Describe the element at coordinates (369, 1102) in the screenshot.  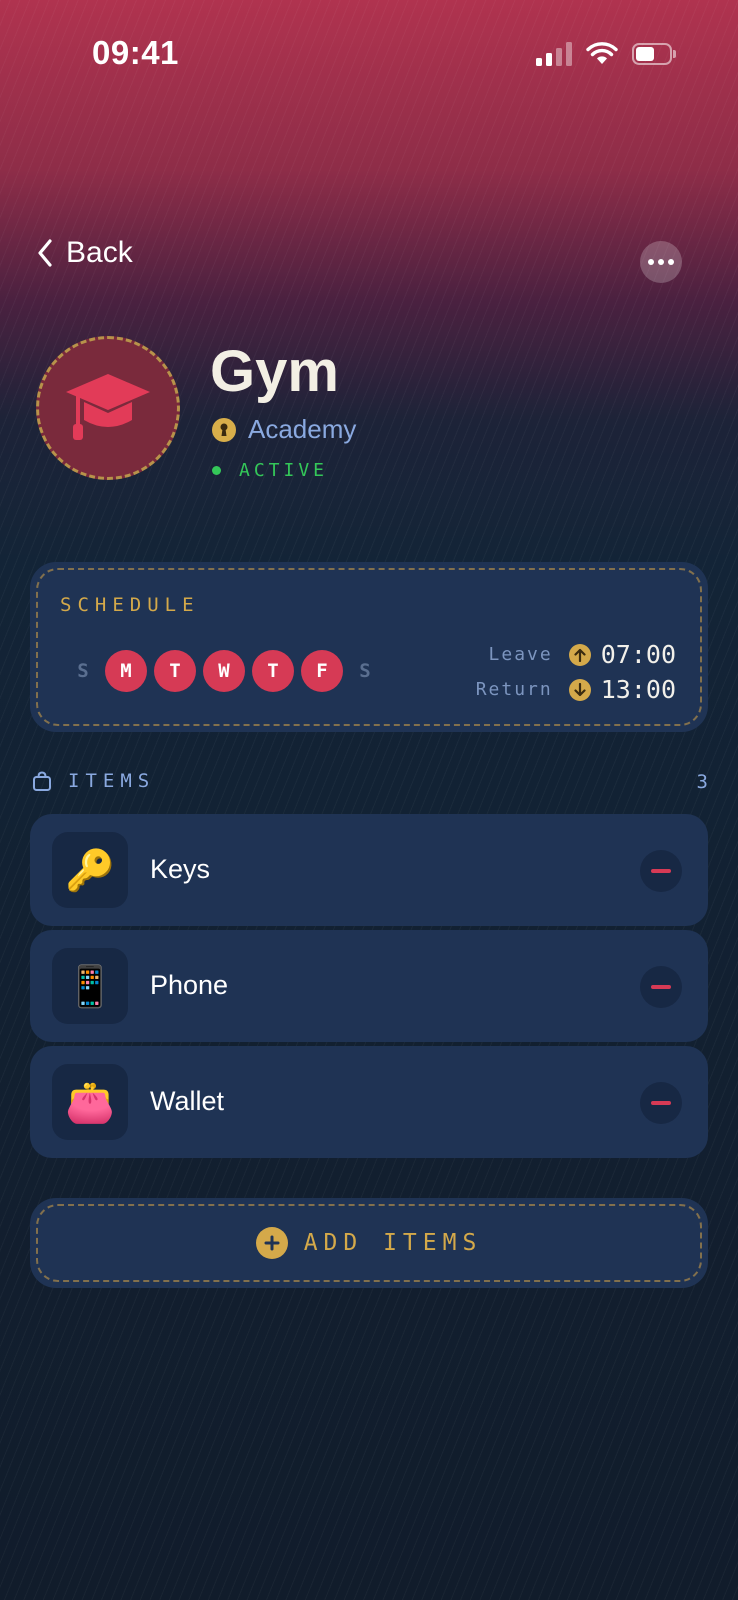
I see `list-item: 👛 Wallet` at that location.